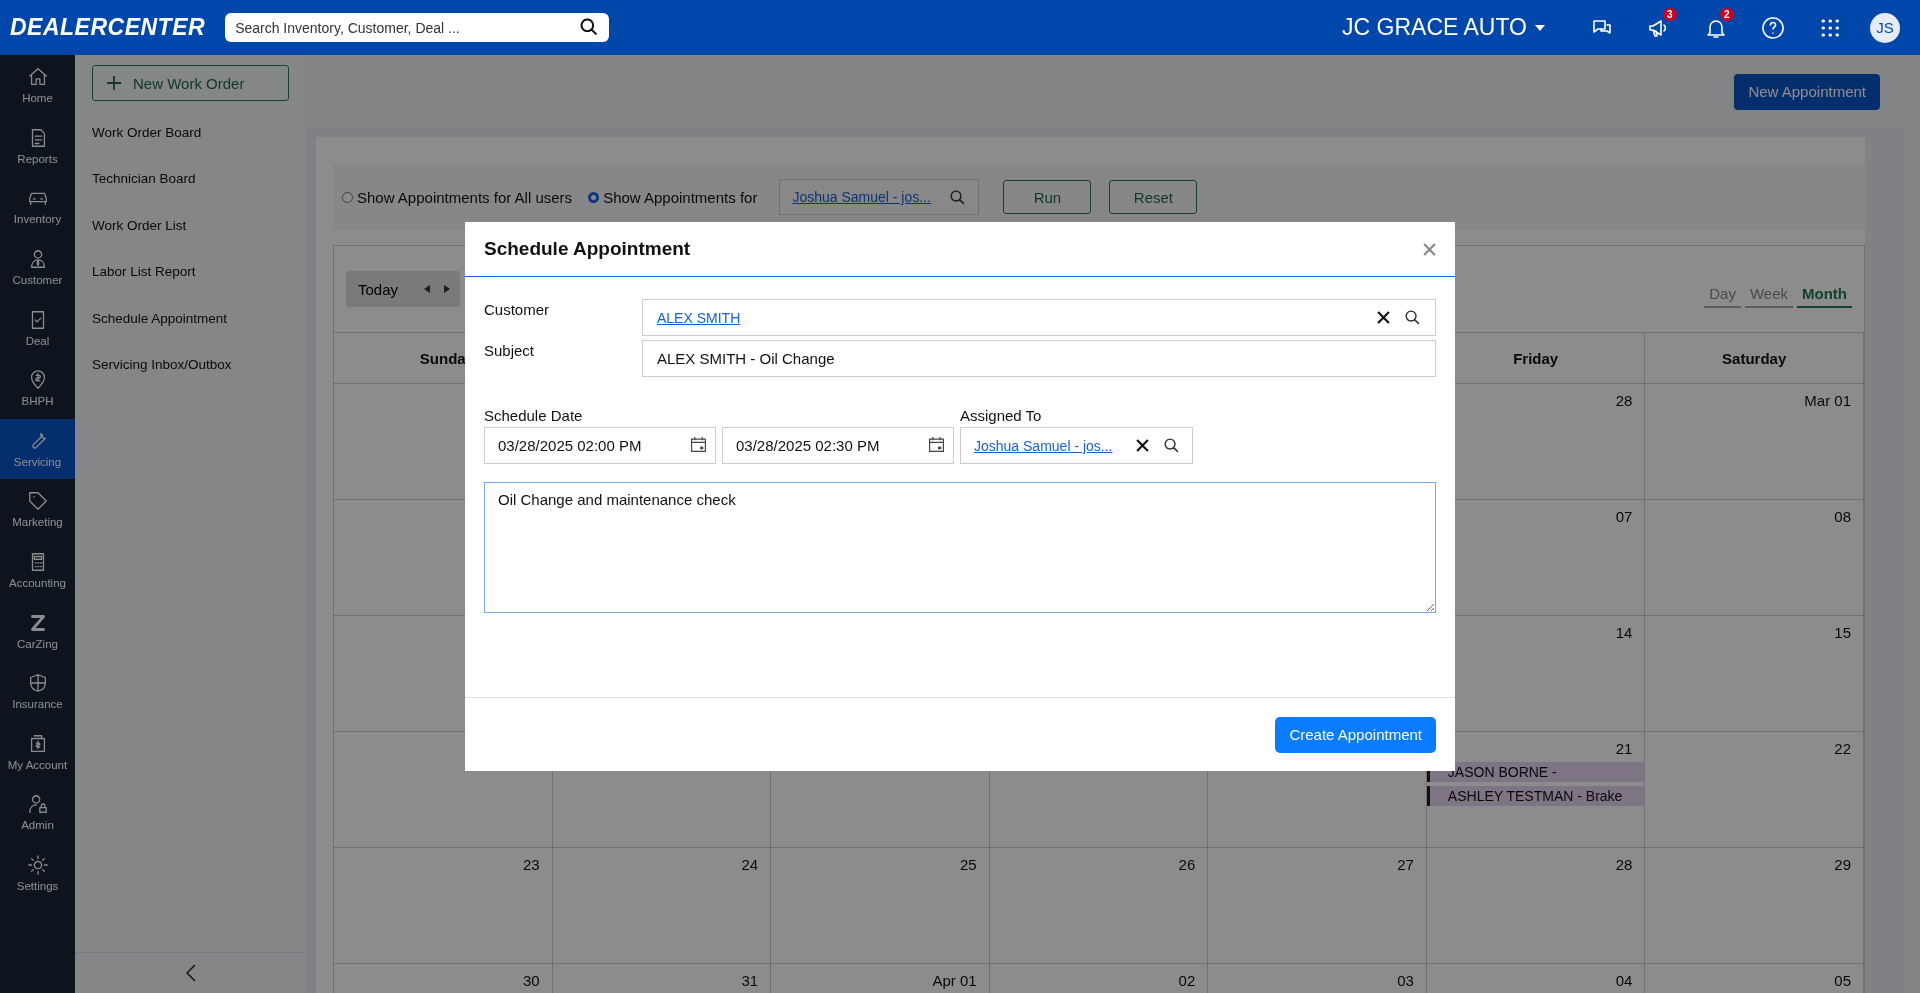 Image resolution: width=1920 pixels, height=993 pixels. I want to click on subject-field: ALEX SMITH - Oil Change, so click(1039, 358).